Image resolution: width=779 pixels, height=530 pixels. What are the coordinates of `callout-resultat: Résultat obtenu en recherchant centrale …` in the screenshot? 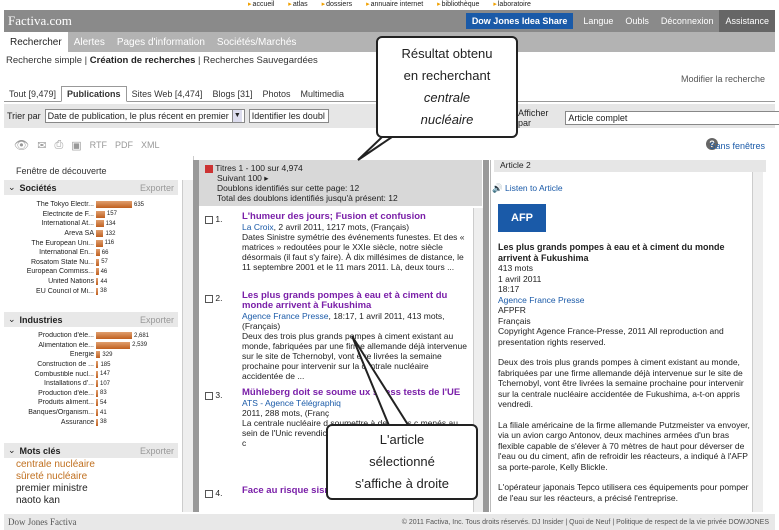 It's located at (447, 87).